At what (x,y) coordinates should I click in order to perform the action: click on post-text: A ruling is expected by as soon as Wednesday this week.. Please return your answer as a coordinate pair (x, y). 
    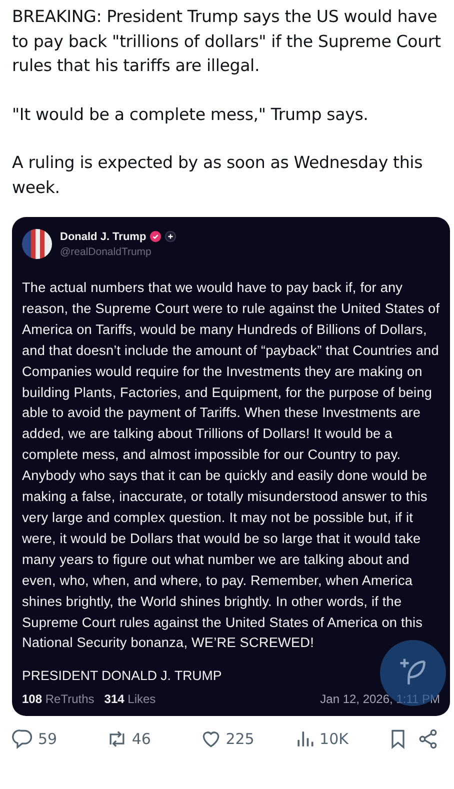
    Looking at the image, I should click on (218, 175).